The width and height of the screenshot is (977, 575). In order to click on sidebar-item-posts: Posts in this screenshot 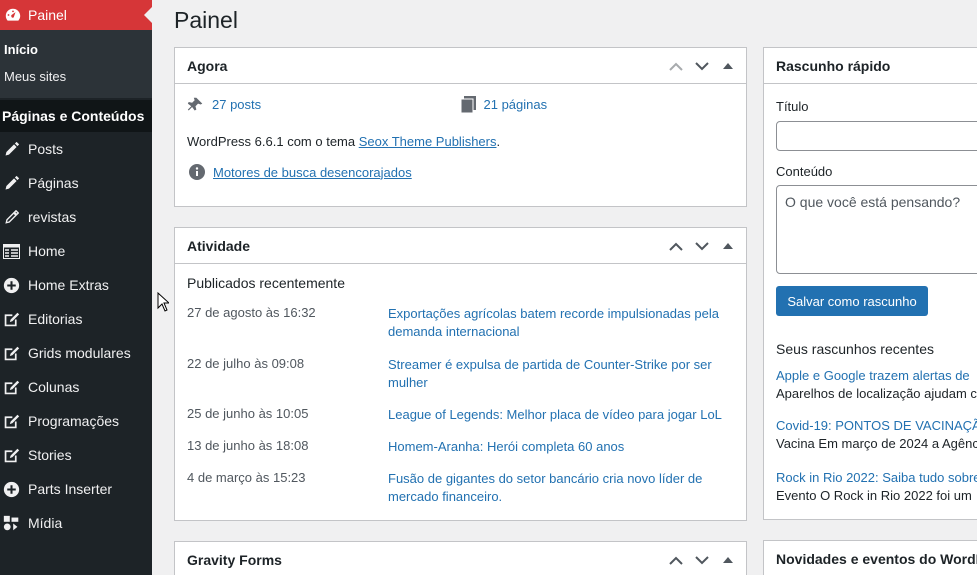, I will do `click(76, 149)`.